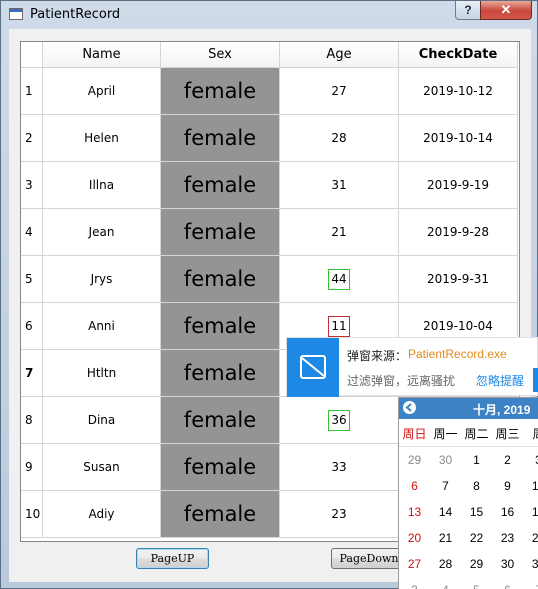  I want to click on ignore-reminder-link: 忽略提醒, so click(500, 380).